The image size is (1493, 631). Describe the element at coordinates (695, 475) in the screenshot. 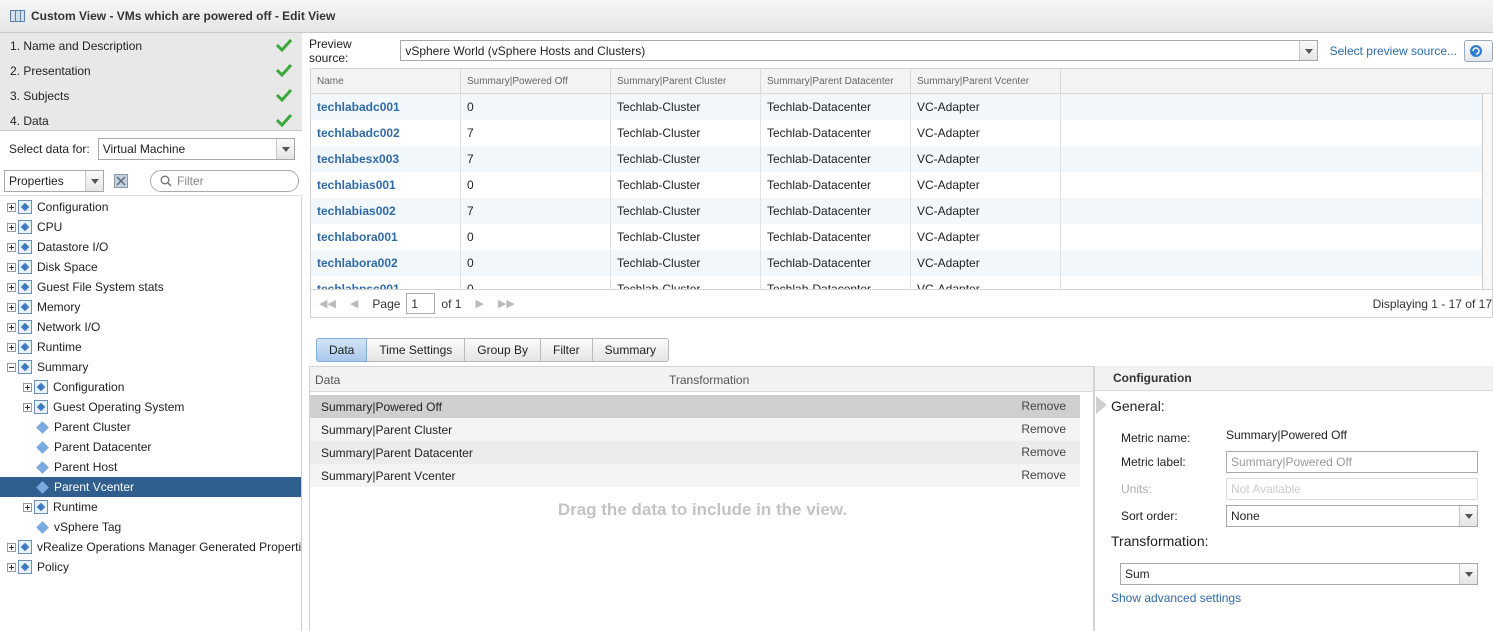

I see `data-row: Summary|Parent Vcenter Remove` at that location.